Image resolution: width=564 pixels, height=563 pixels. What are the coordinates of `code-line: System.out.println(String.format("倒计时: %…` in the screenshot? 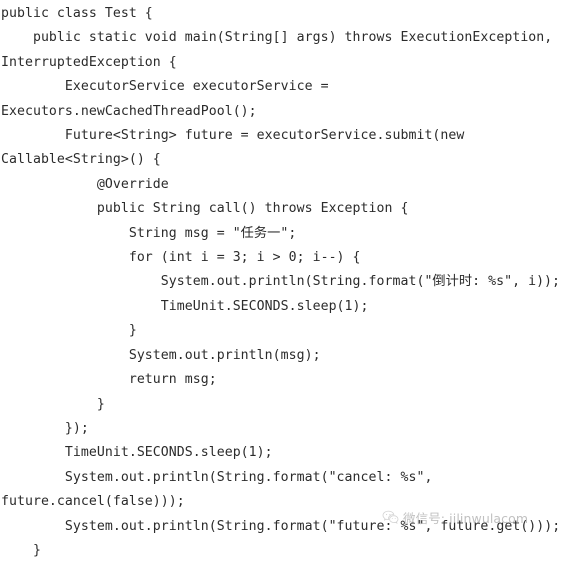 It's located at (281, 282).